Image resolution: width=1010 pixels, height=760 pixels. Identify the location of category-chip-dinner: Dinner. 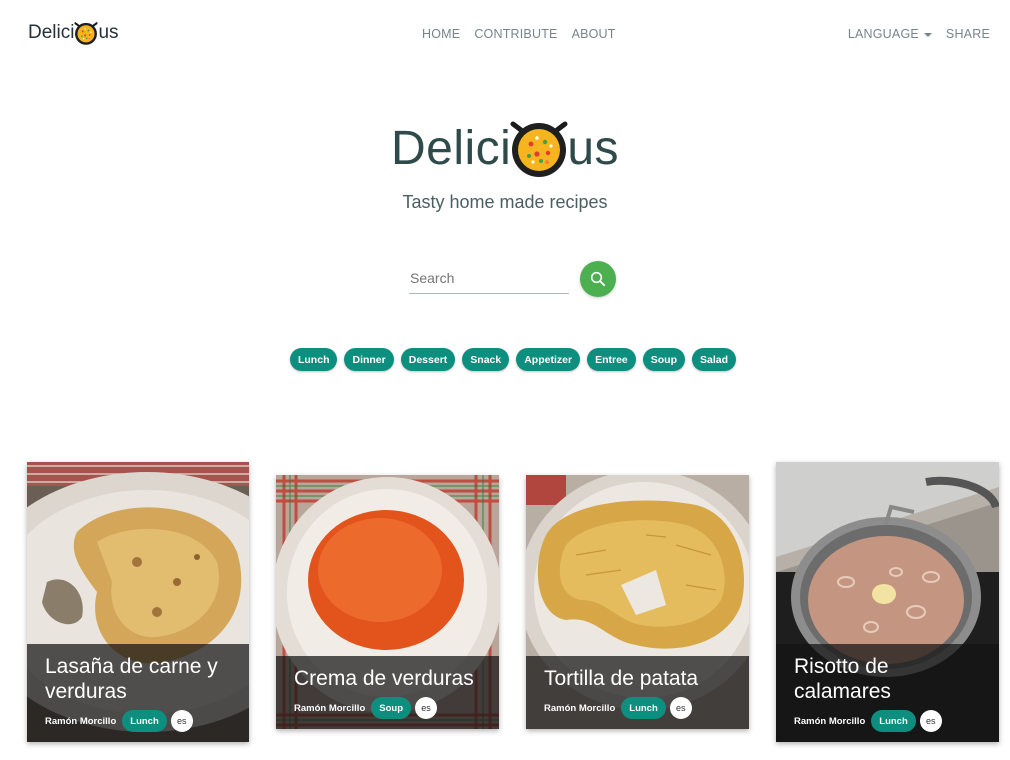
(369, 359).